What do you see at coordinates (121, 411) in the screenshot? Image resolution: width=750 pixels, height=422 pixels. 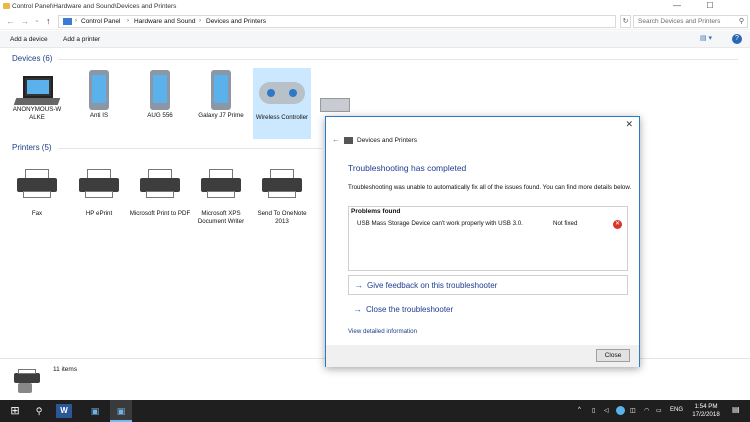 I see `control-panel-taskbar-icon: ▣` at bounding box center [121, 411].